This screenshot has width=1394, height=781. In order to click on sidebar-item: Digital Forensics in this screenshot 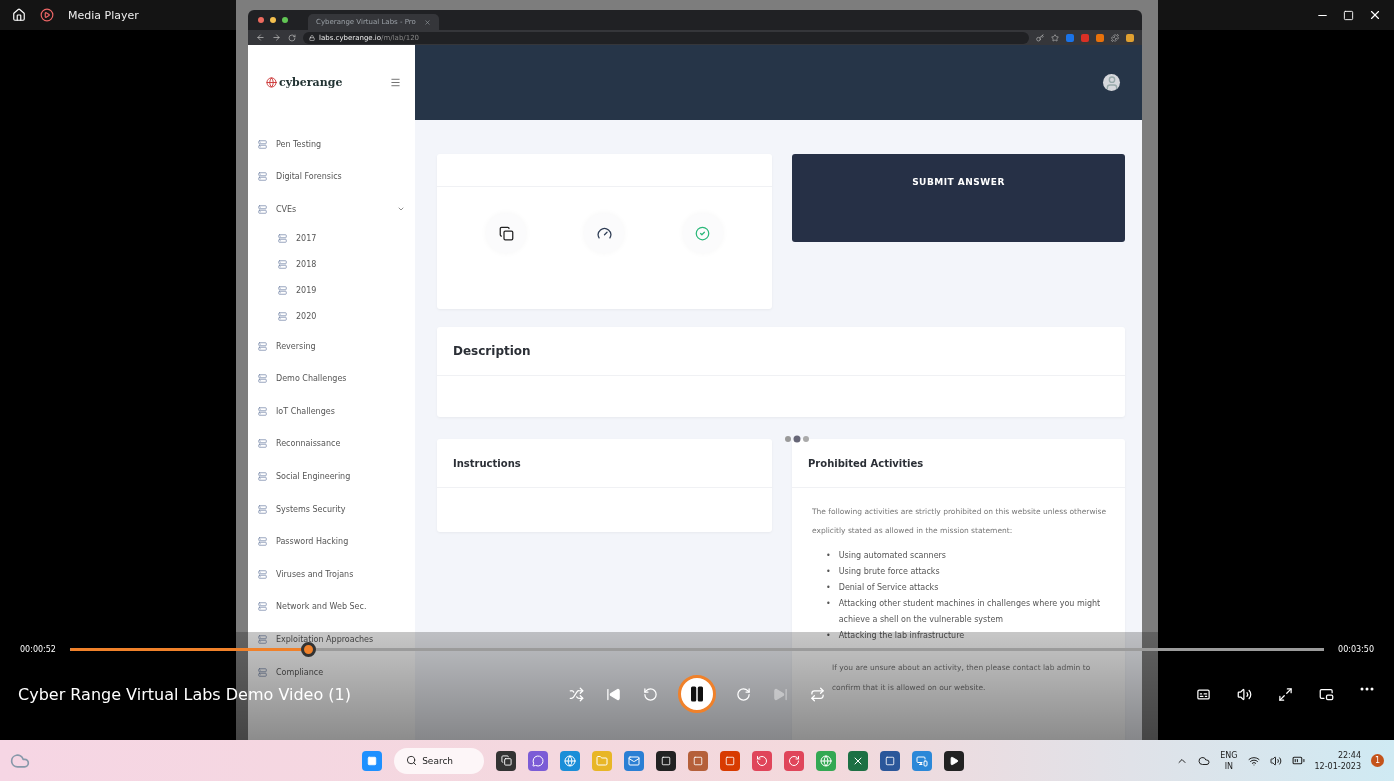, I will do `click(331, 177)`.